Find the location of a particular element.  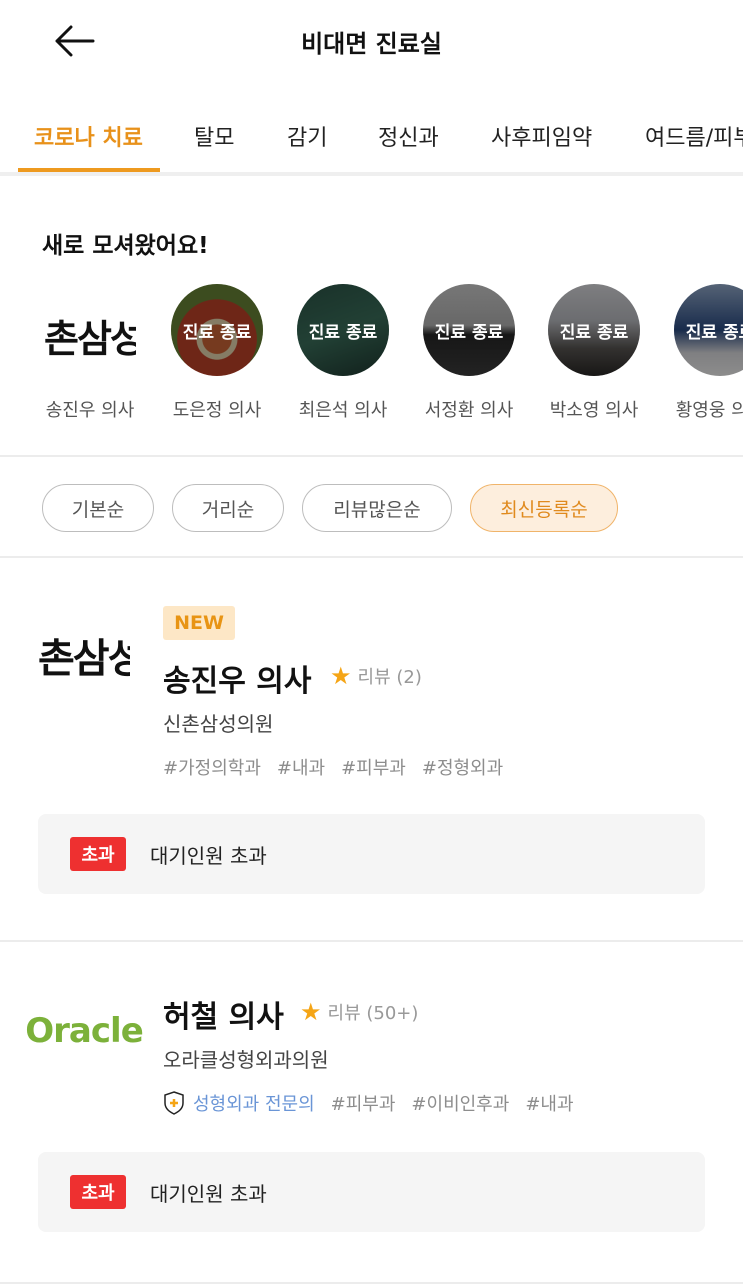

specialist-tag: 성형외과 전문의 is located at coordinates (239, 1103).